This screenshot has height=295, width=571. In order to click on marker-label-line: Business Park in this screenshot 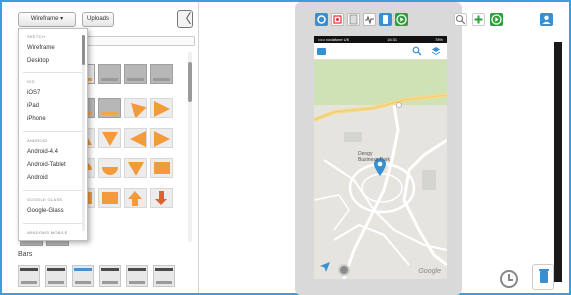, I will do `click(374, 160)`.